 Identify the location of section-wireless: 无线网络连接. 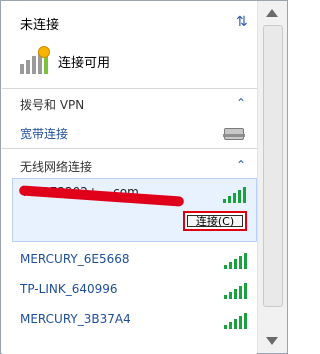
(56, 167).